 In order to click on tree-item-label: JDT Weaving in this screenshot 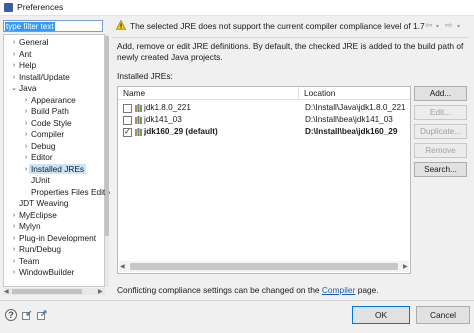, I will do `click(44, 203)`.